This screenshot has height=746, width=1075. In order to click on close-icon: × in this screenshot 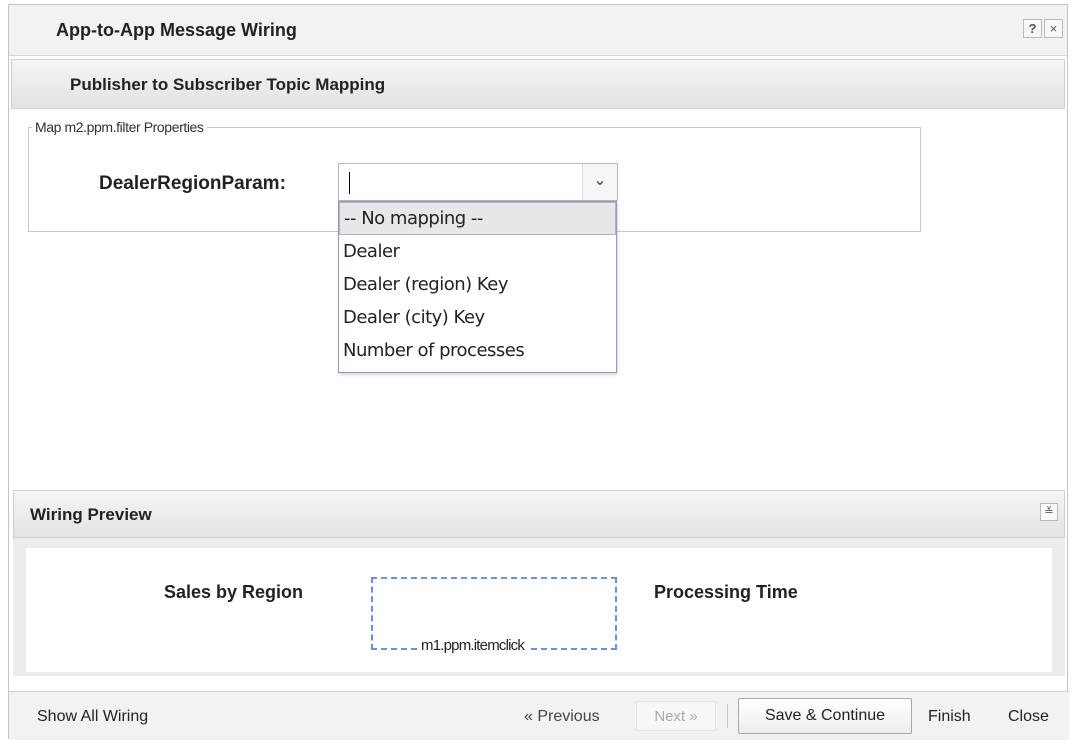, I will do `click(1053, 28)`.